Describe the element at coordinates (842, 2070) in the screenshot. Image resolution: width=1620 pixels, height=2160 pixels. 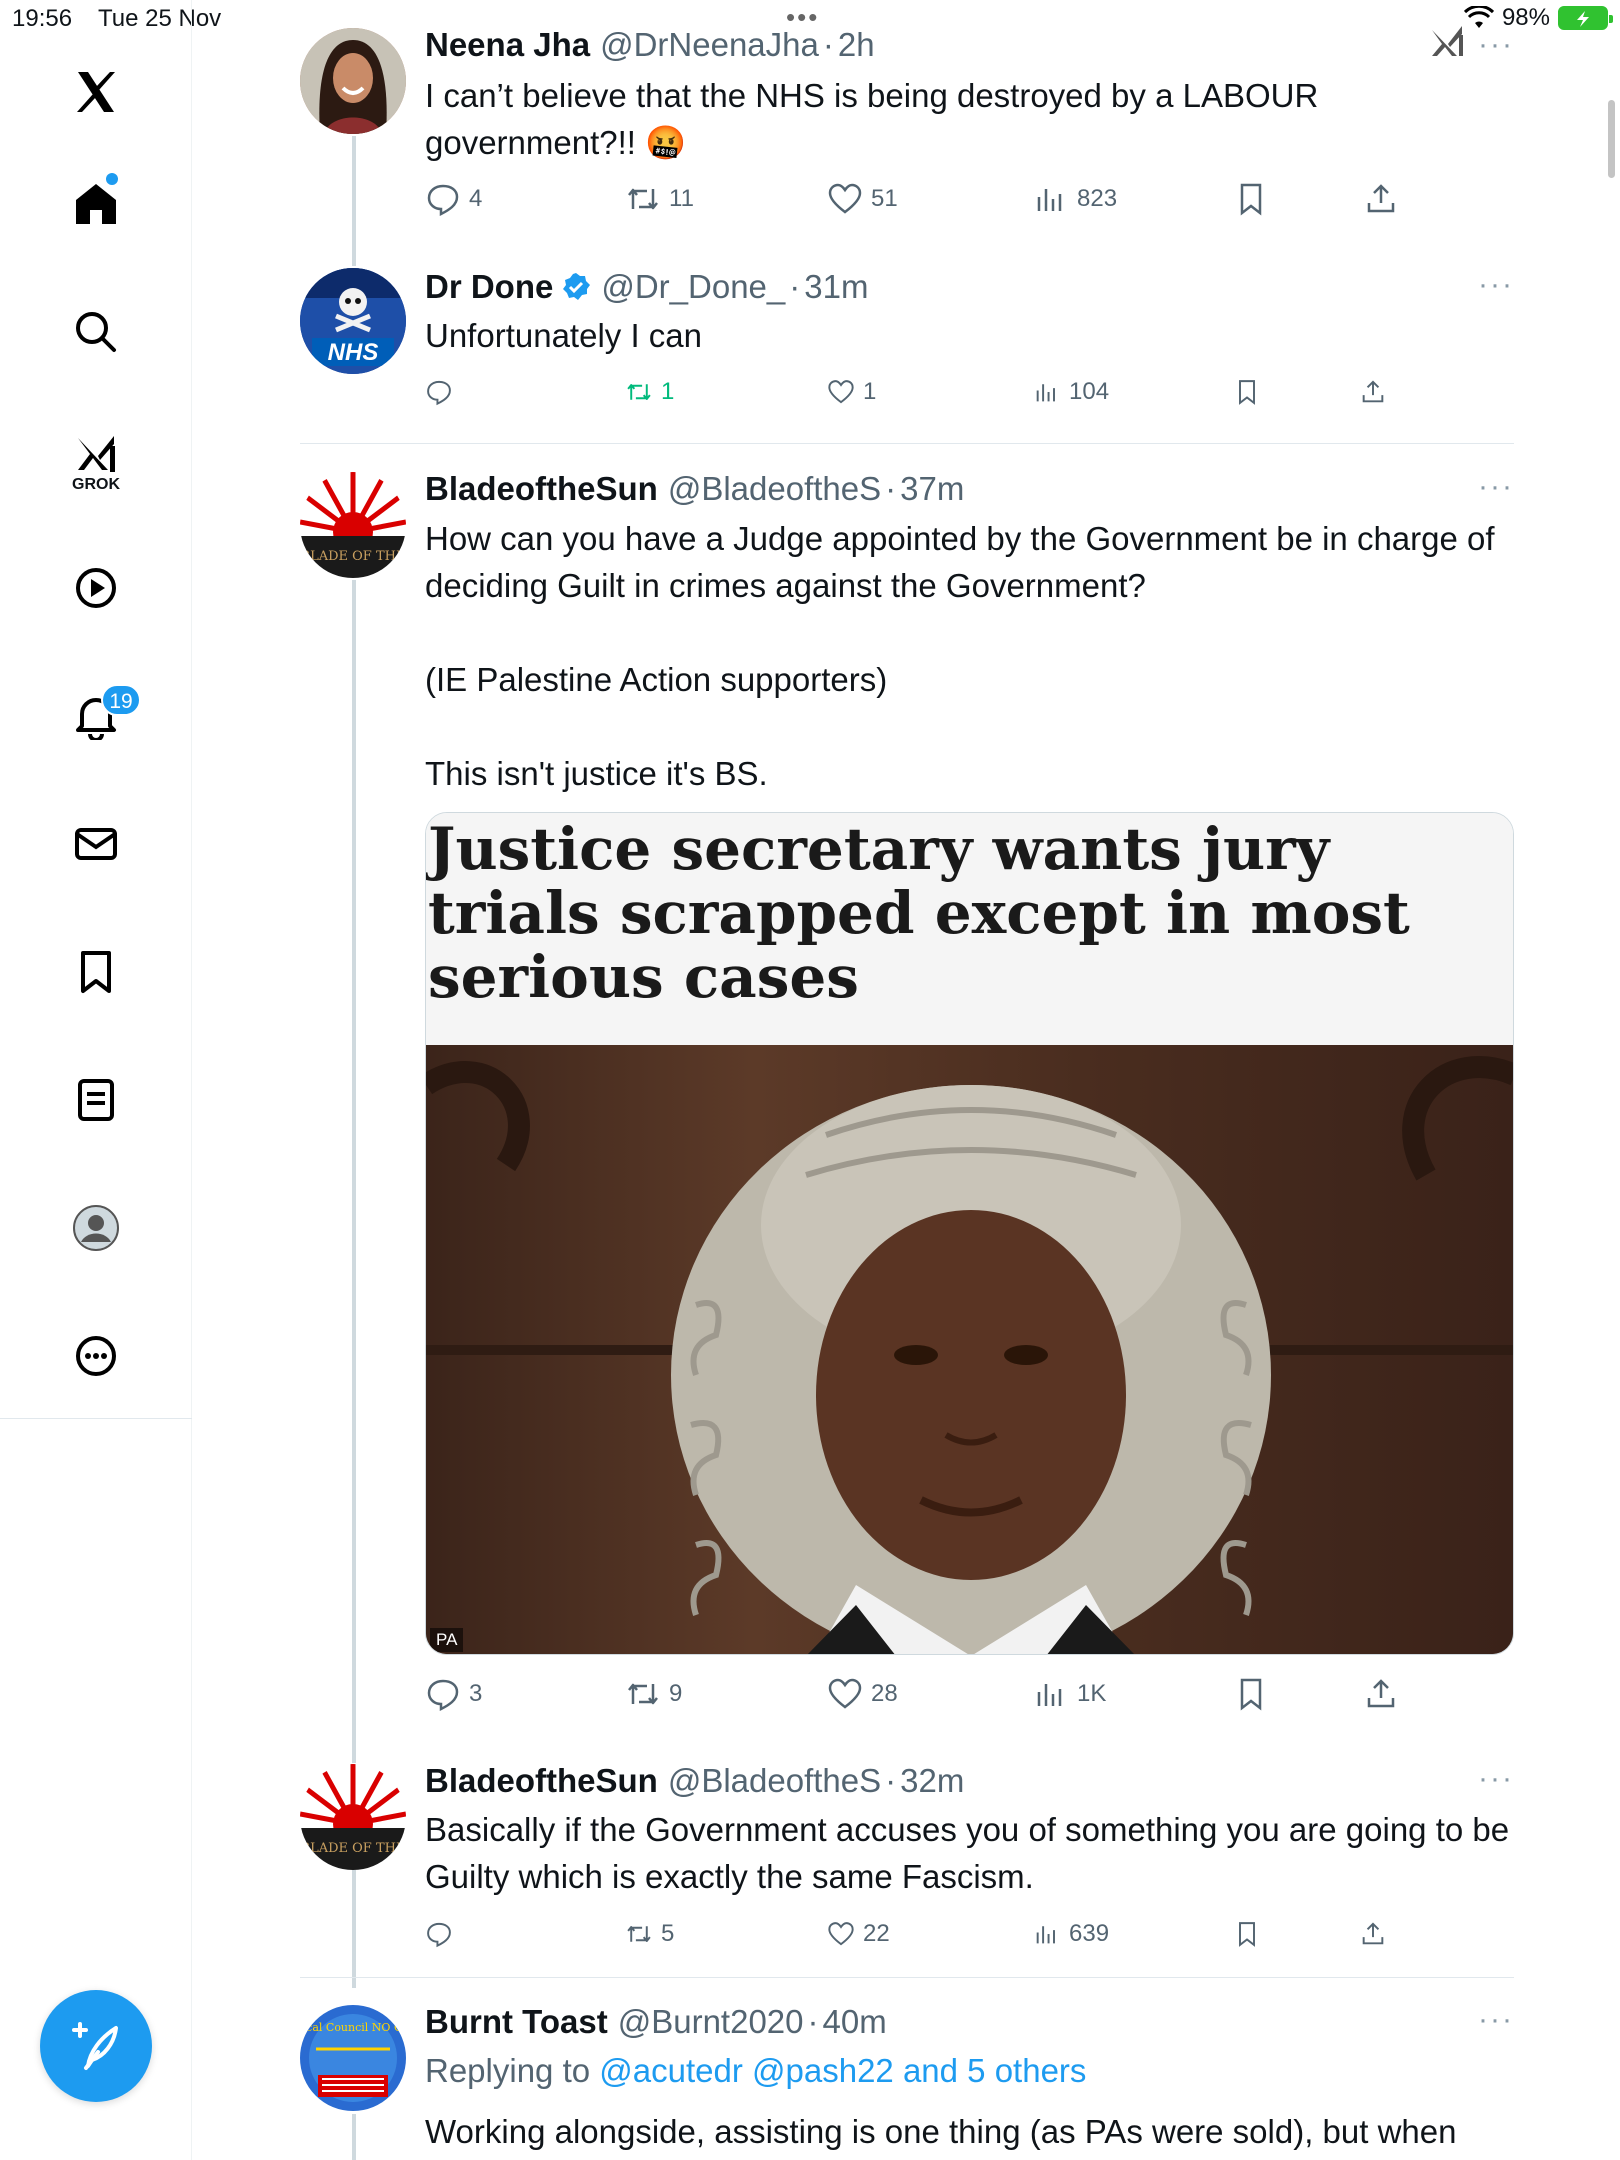
I see `replying-to-links: @acutedr @pash22 and 5 others` at that location.